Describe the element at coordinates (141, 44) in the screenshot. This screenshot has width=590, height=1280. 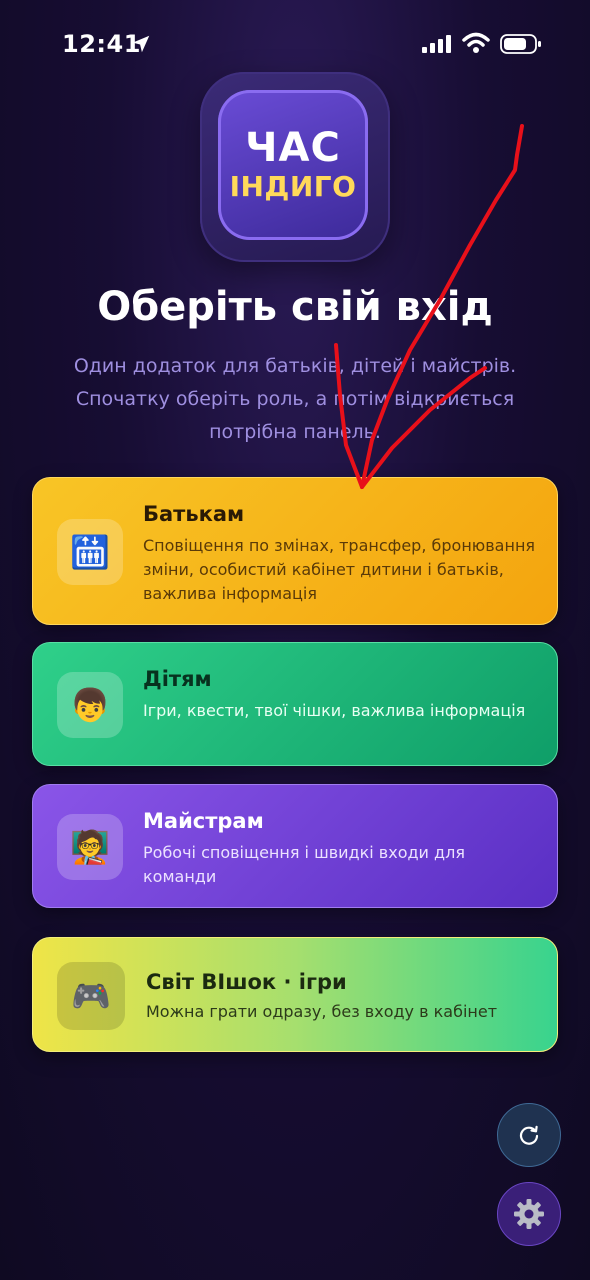
I see `location-arrow-icon` at that location.